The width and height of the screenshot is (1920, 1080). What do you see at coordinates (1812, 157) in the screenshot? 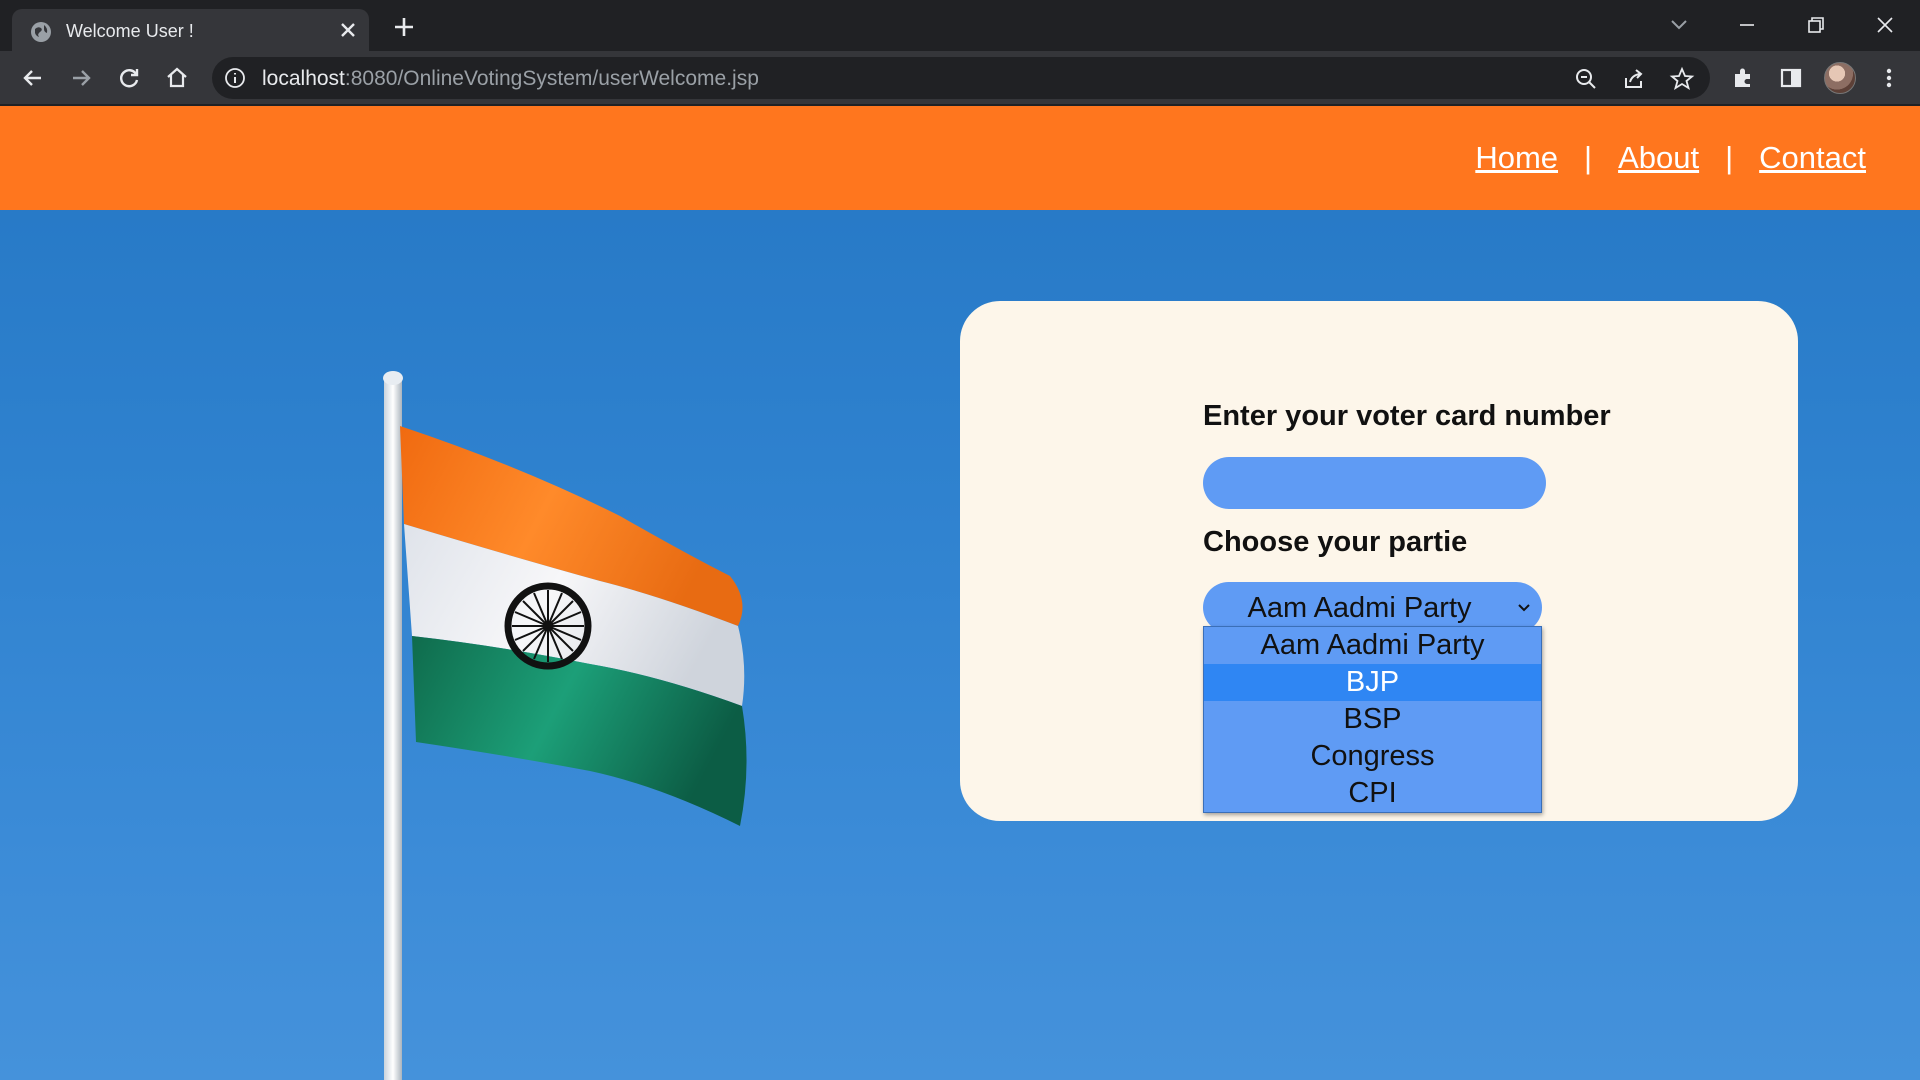
I see `nav-link-contact: Contact` at bounding box center [1812, 157].